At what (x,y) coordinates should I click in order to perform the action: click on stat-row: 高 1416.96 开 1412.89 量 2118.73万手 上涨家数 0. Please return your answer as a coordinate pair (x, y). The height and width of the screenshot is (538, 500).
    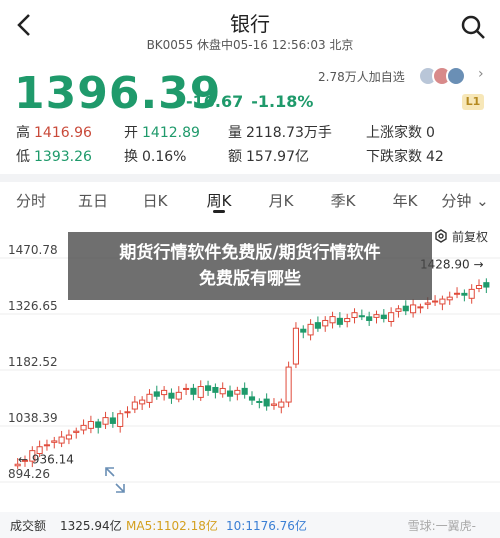
    Looking at the image, I should click on (251, 134).